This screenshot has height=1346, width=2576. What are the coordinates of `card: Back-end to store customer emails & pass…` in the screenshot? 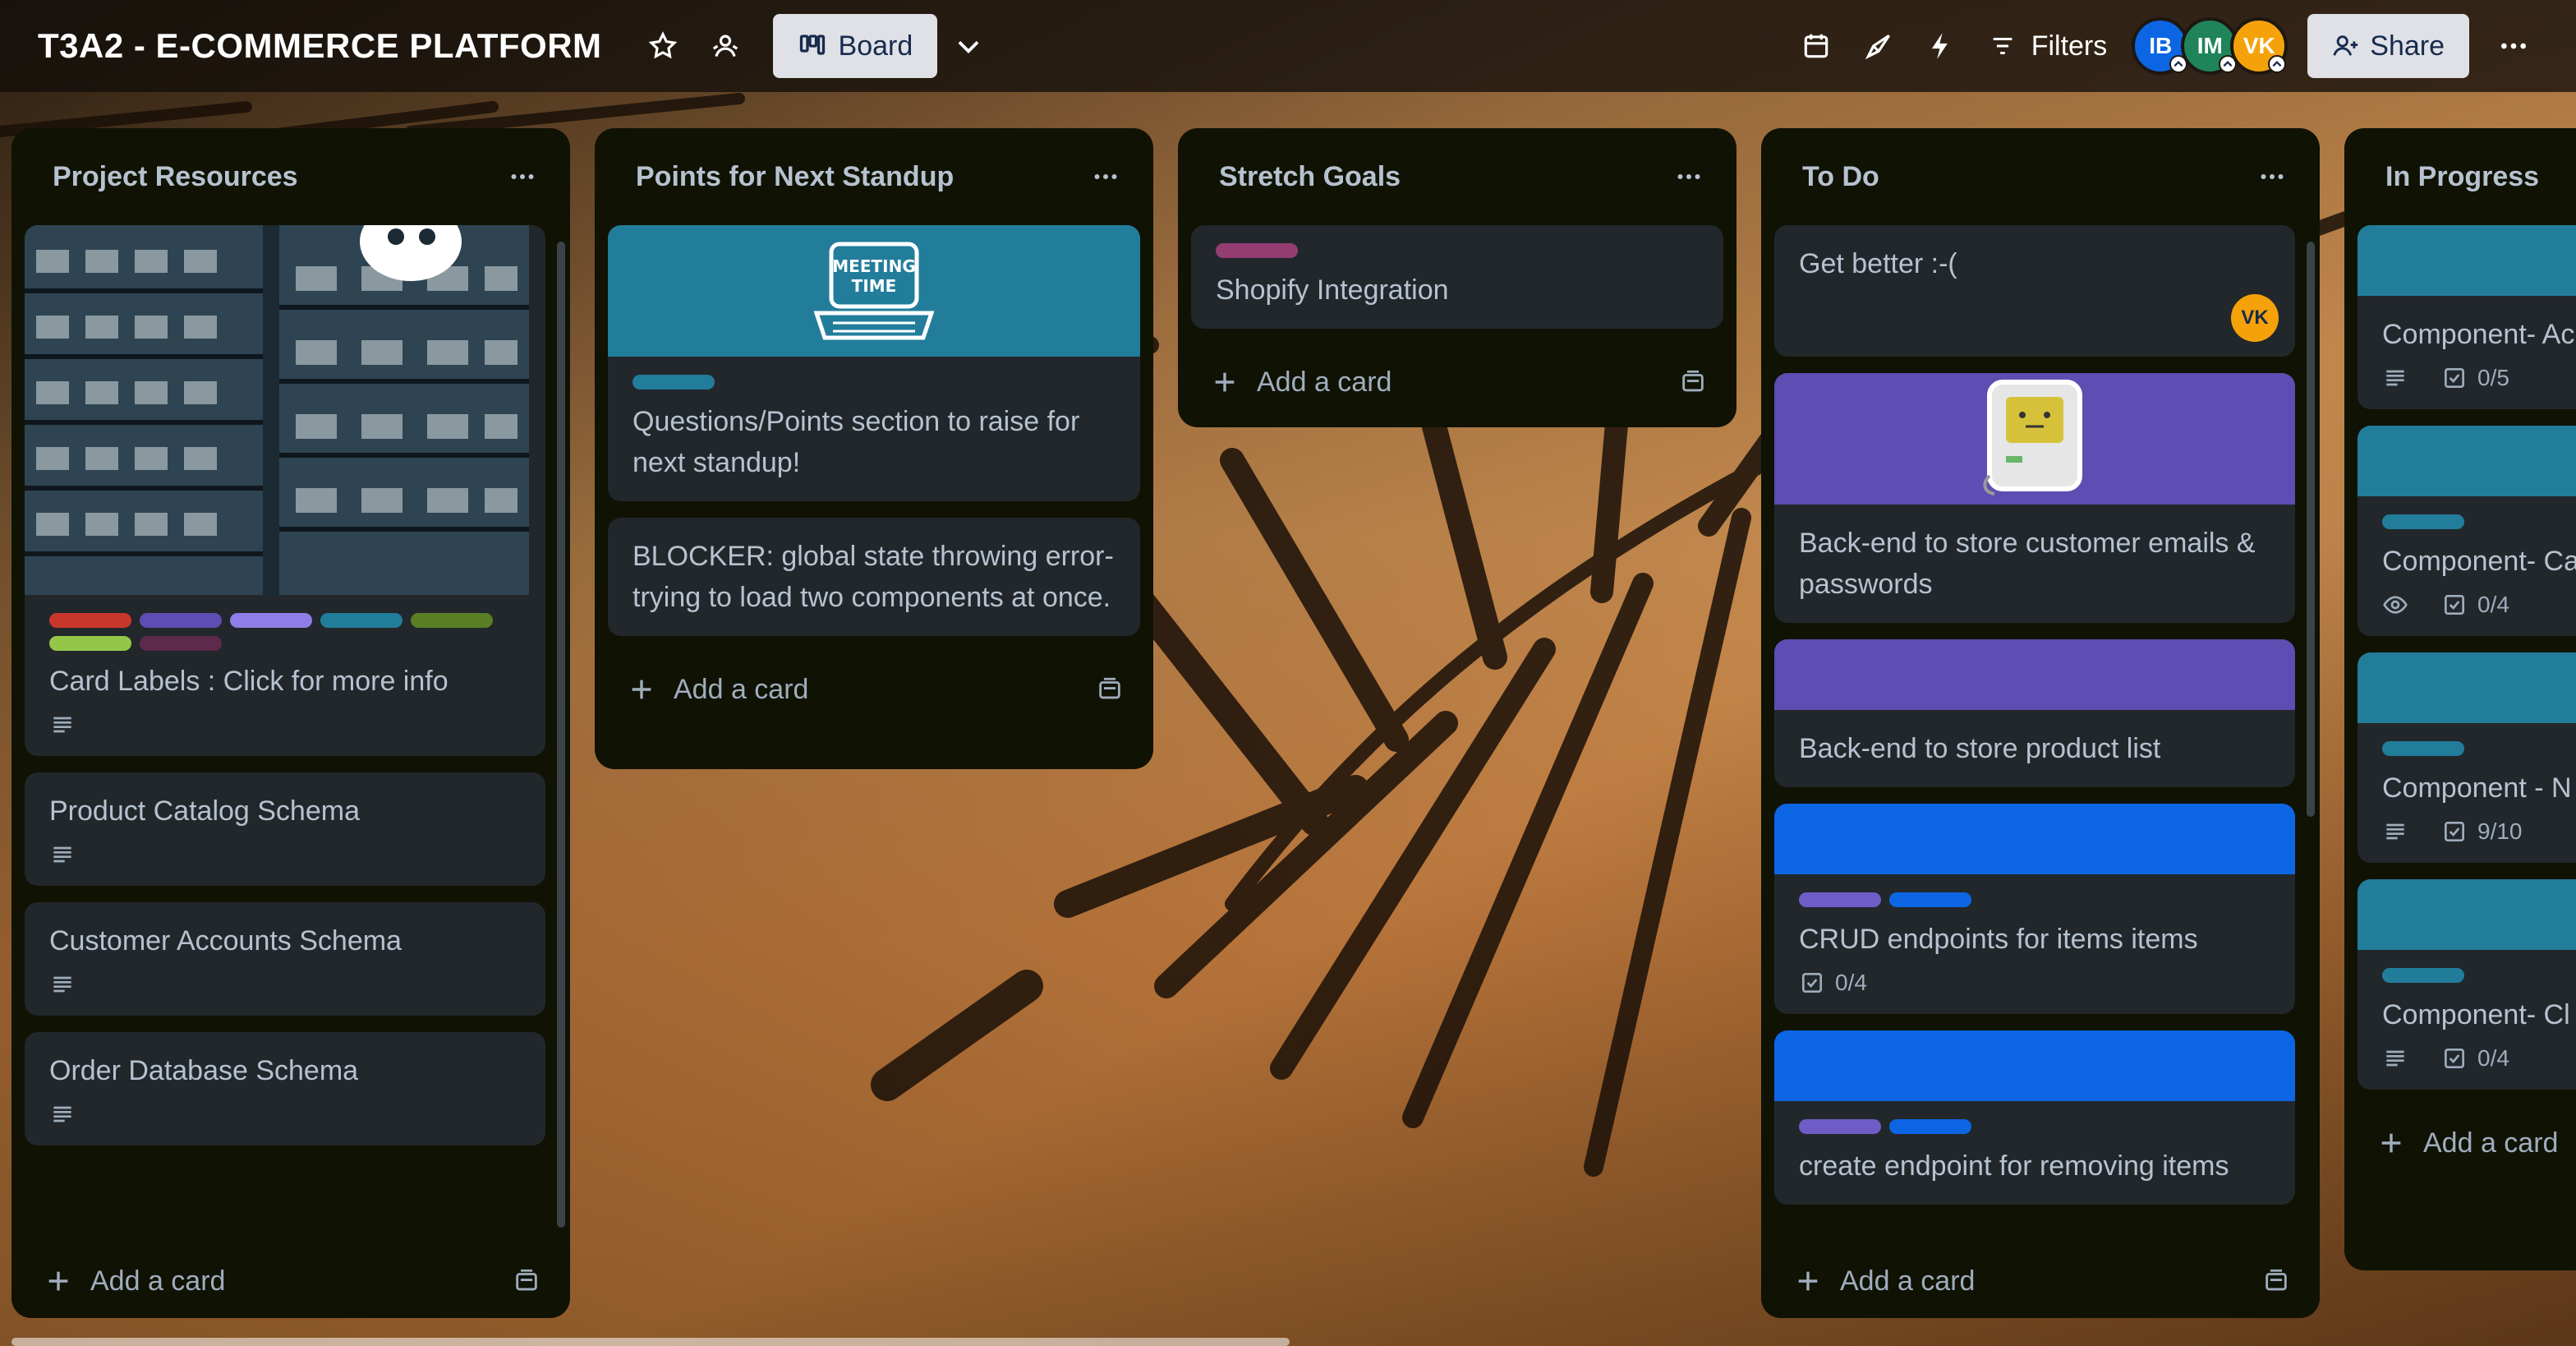 It's located at (2035, 498).